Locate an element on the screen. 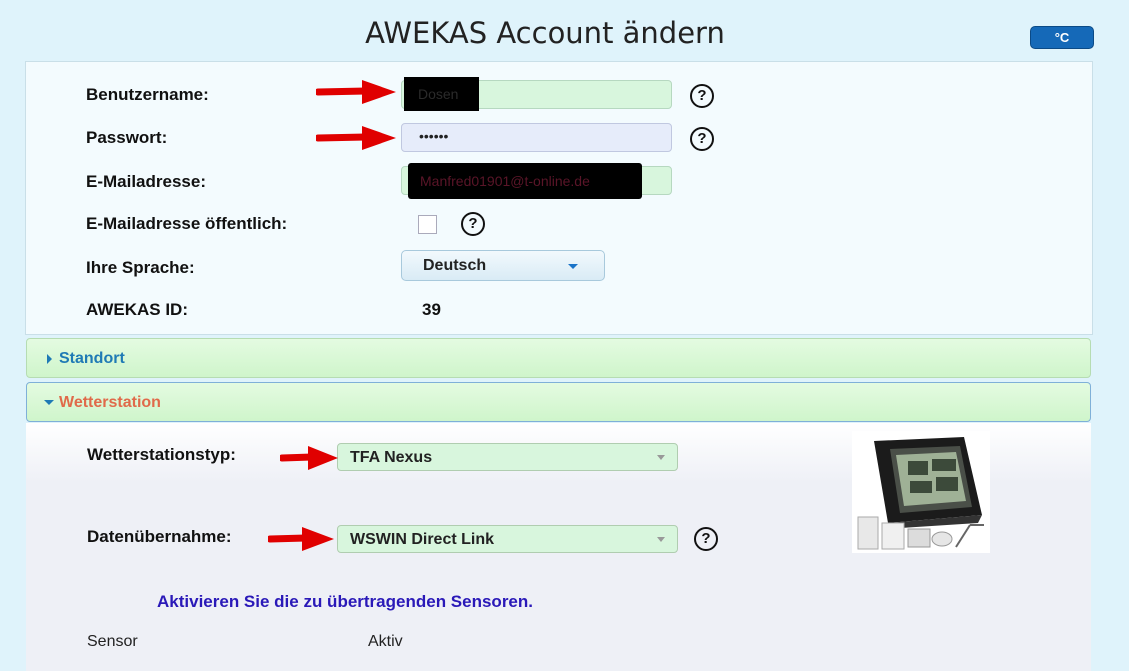 Image resolution: width=1129 pixels, height=671 pixels. triangle-right-icon is located at coordinates (49, 359).